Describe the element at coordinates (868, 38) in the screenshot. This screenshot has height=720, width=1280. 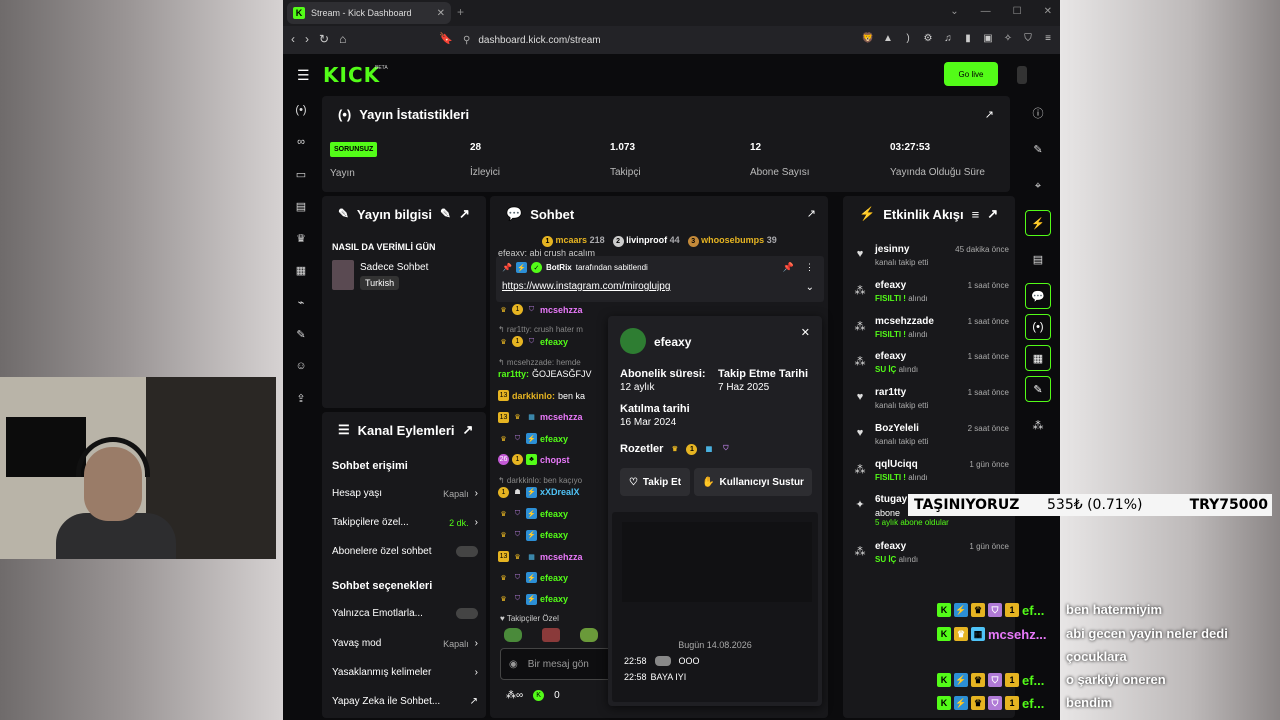
I see `brave-shield-icon: 🦁` at that location.